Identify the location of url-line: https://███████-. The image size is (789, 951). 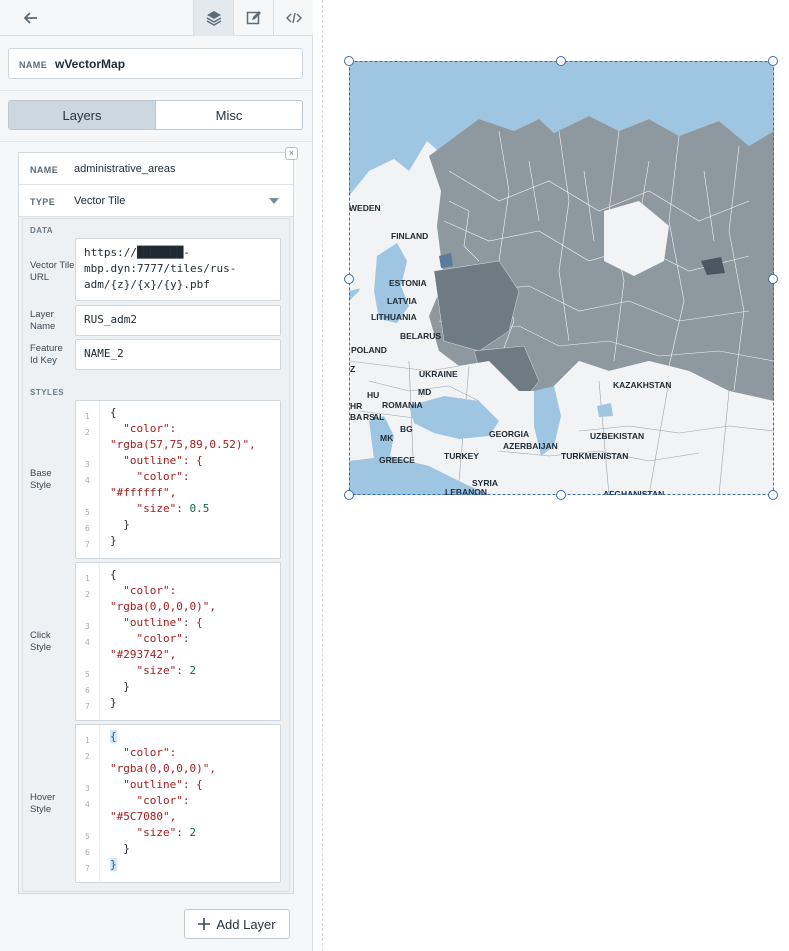
(137, 252).